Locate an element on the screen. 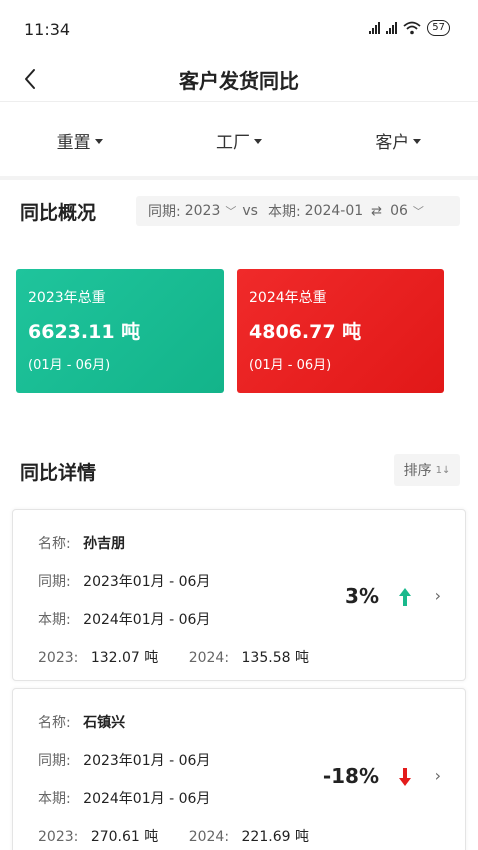  y1-value: 132.07 吨 is located at coordinates (124, 658).